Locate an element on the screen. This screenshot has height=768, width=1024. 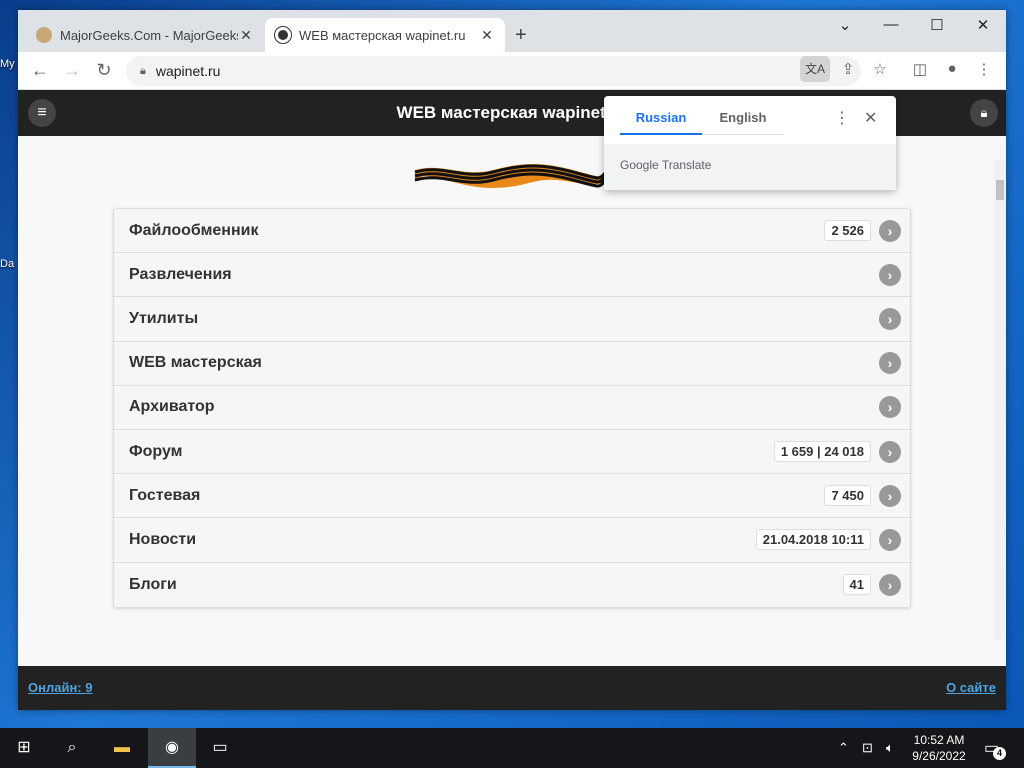
menu-item-label: Форум is located at coordinates (156, 451).